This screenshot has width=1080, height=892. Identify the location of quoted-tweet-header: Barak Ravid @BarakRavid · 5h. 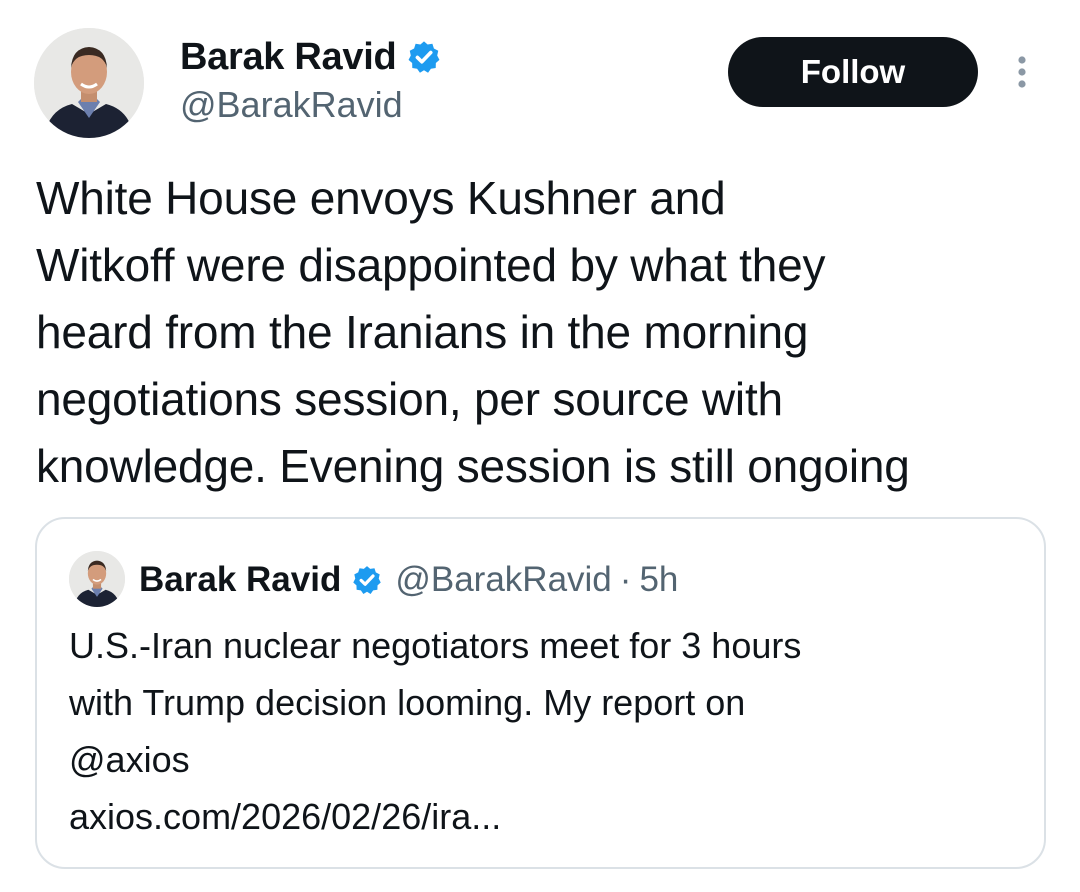
(408, 580).